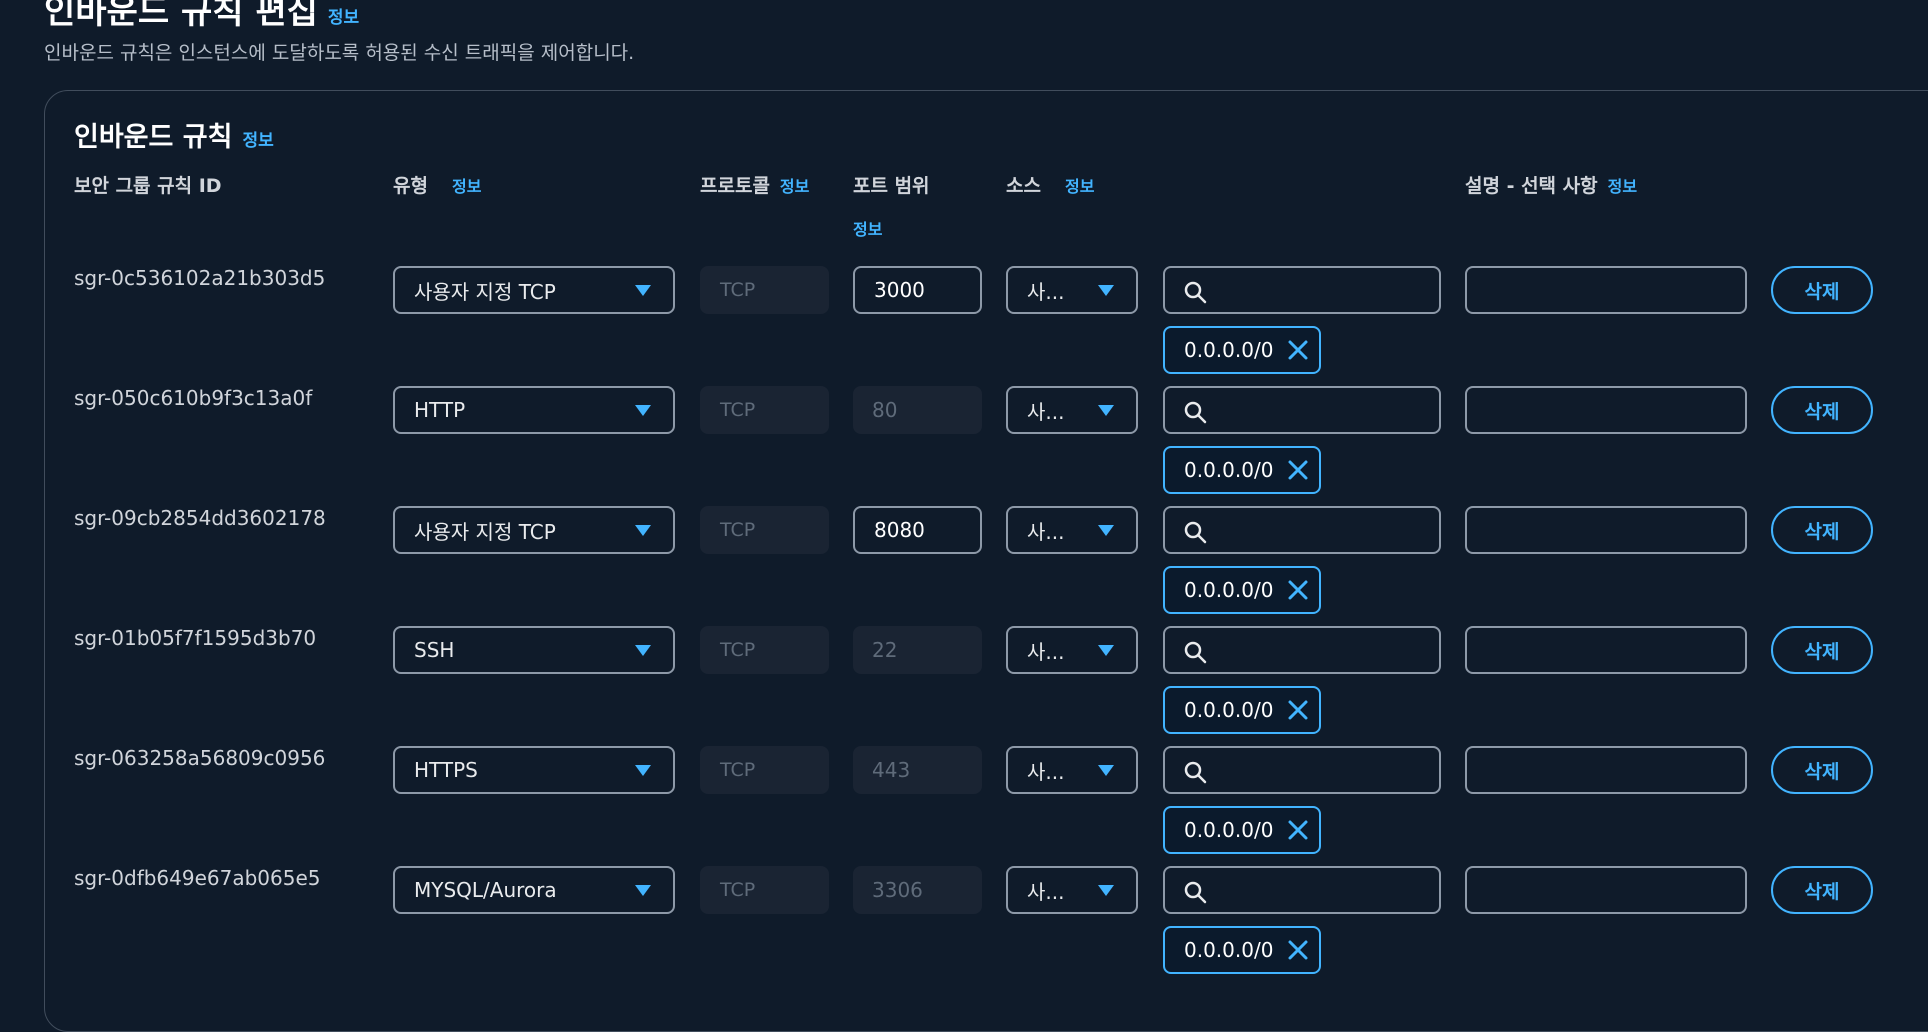 This screenshot has width=1928, height=1032. Describe the element at coordinates (434, 650) in the screenshot. I see `type-select-value: SSH` at that location.